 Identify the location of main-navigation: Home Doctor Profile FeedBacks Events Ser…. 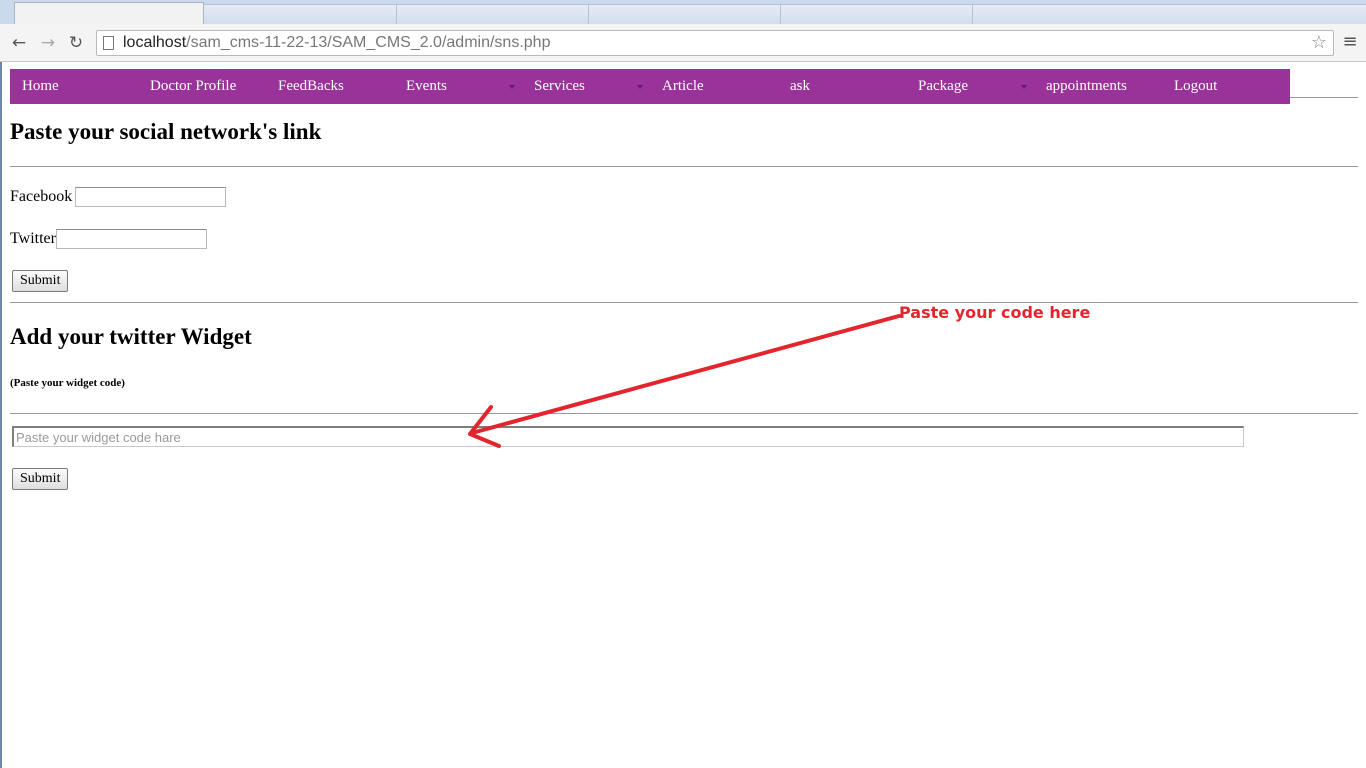
(650, 86).